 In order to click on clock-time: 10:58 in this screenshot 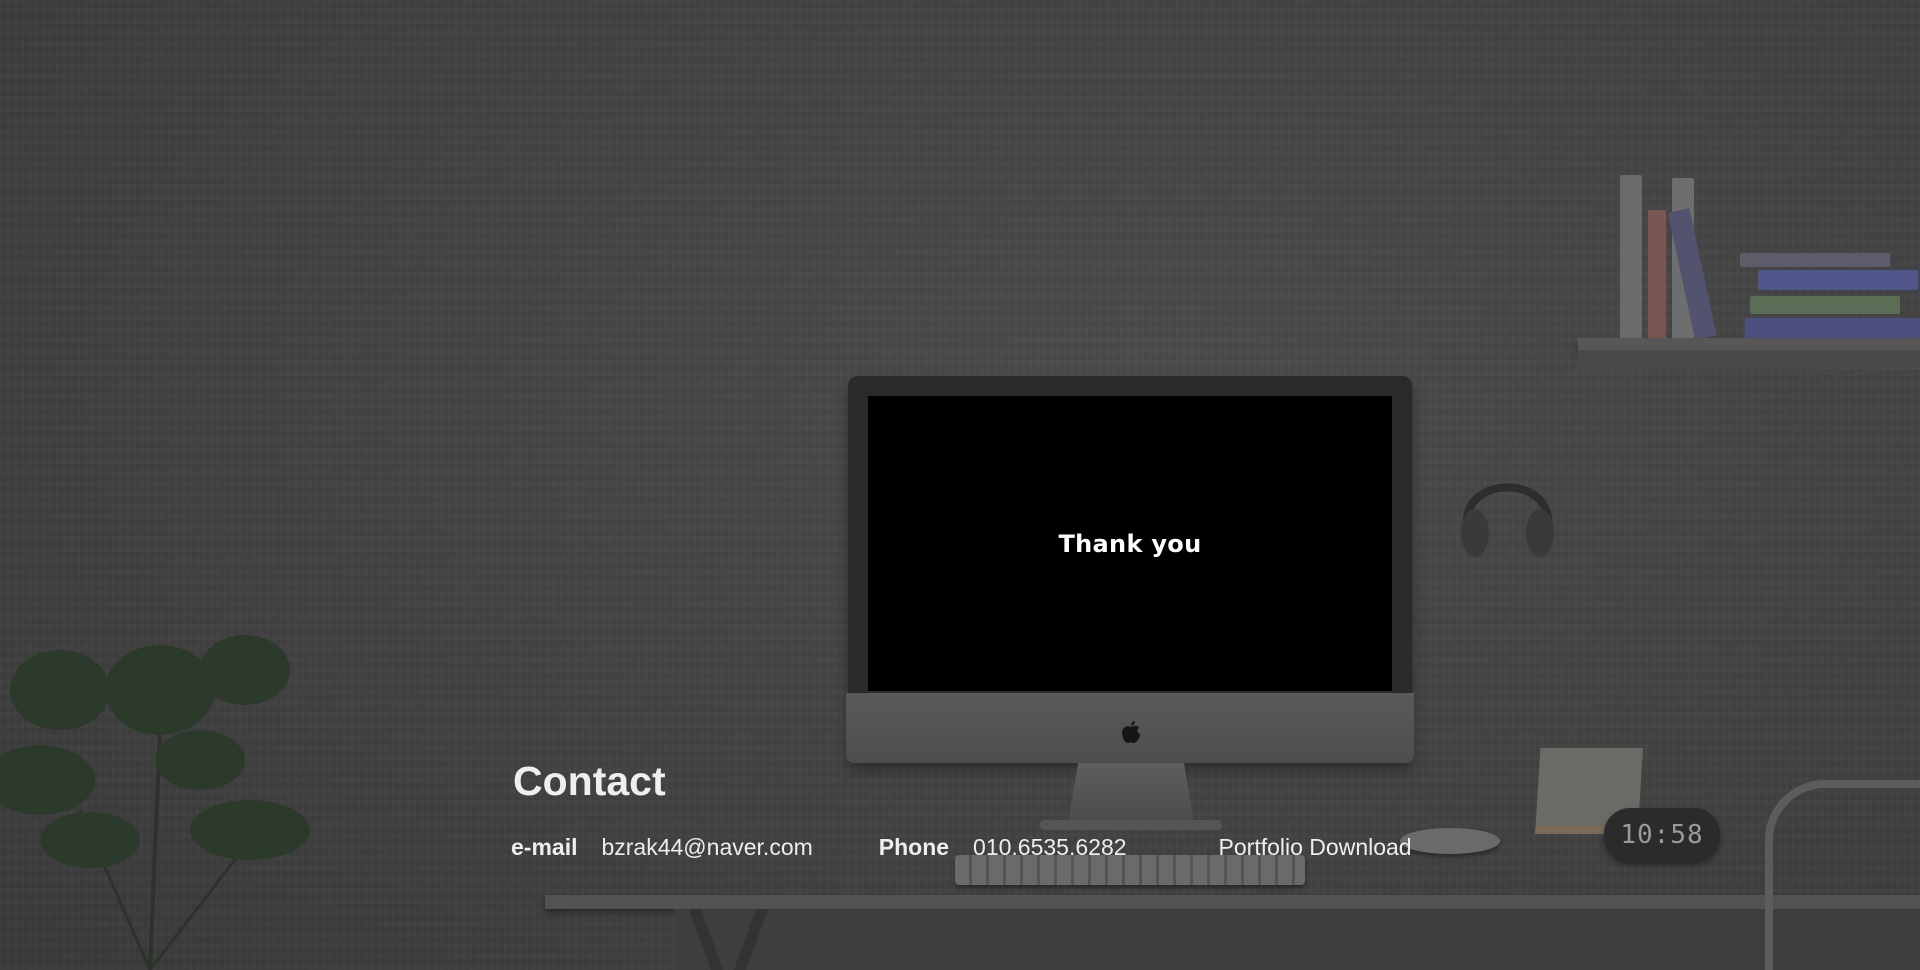, I will do `click(1662, 835)`.